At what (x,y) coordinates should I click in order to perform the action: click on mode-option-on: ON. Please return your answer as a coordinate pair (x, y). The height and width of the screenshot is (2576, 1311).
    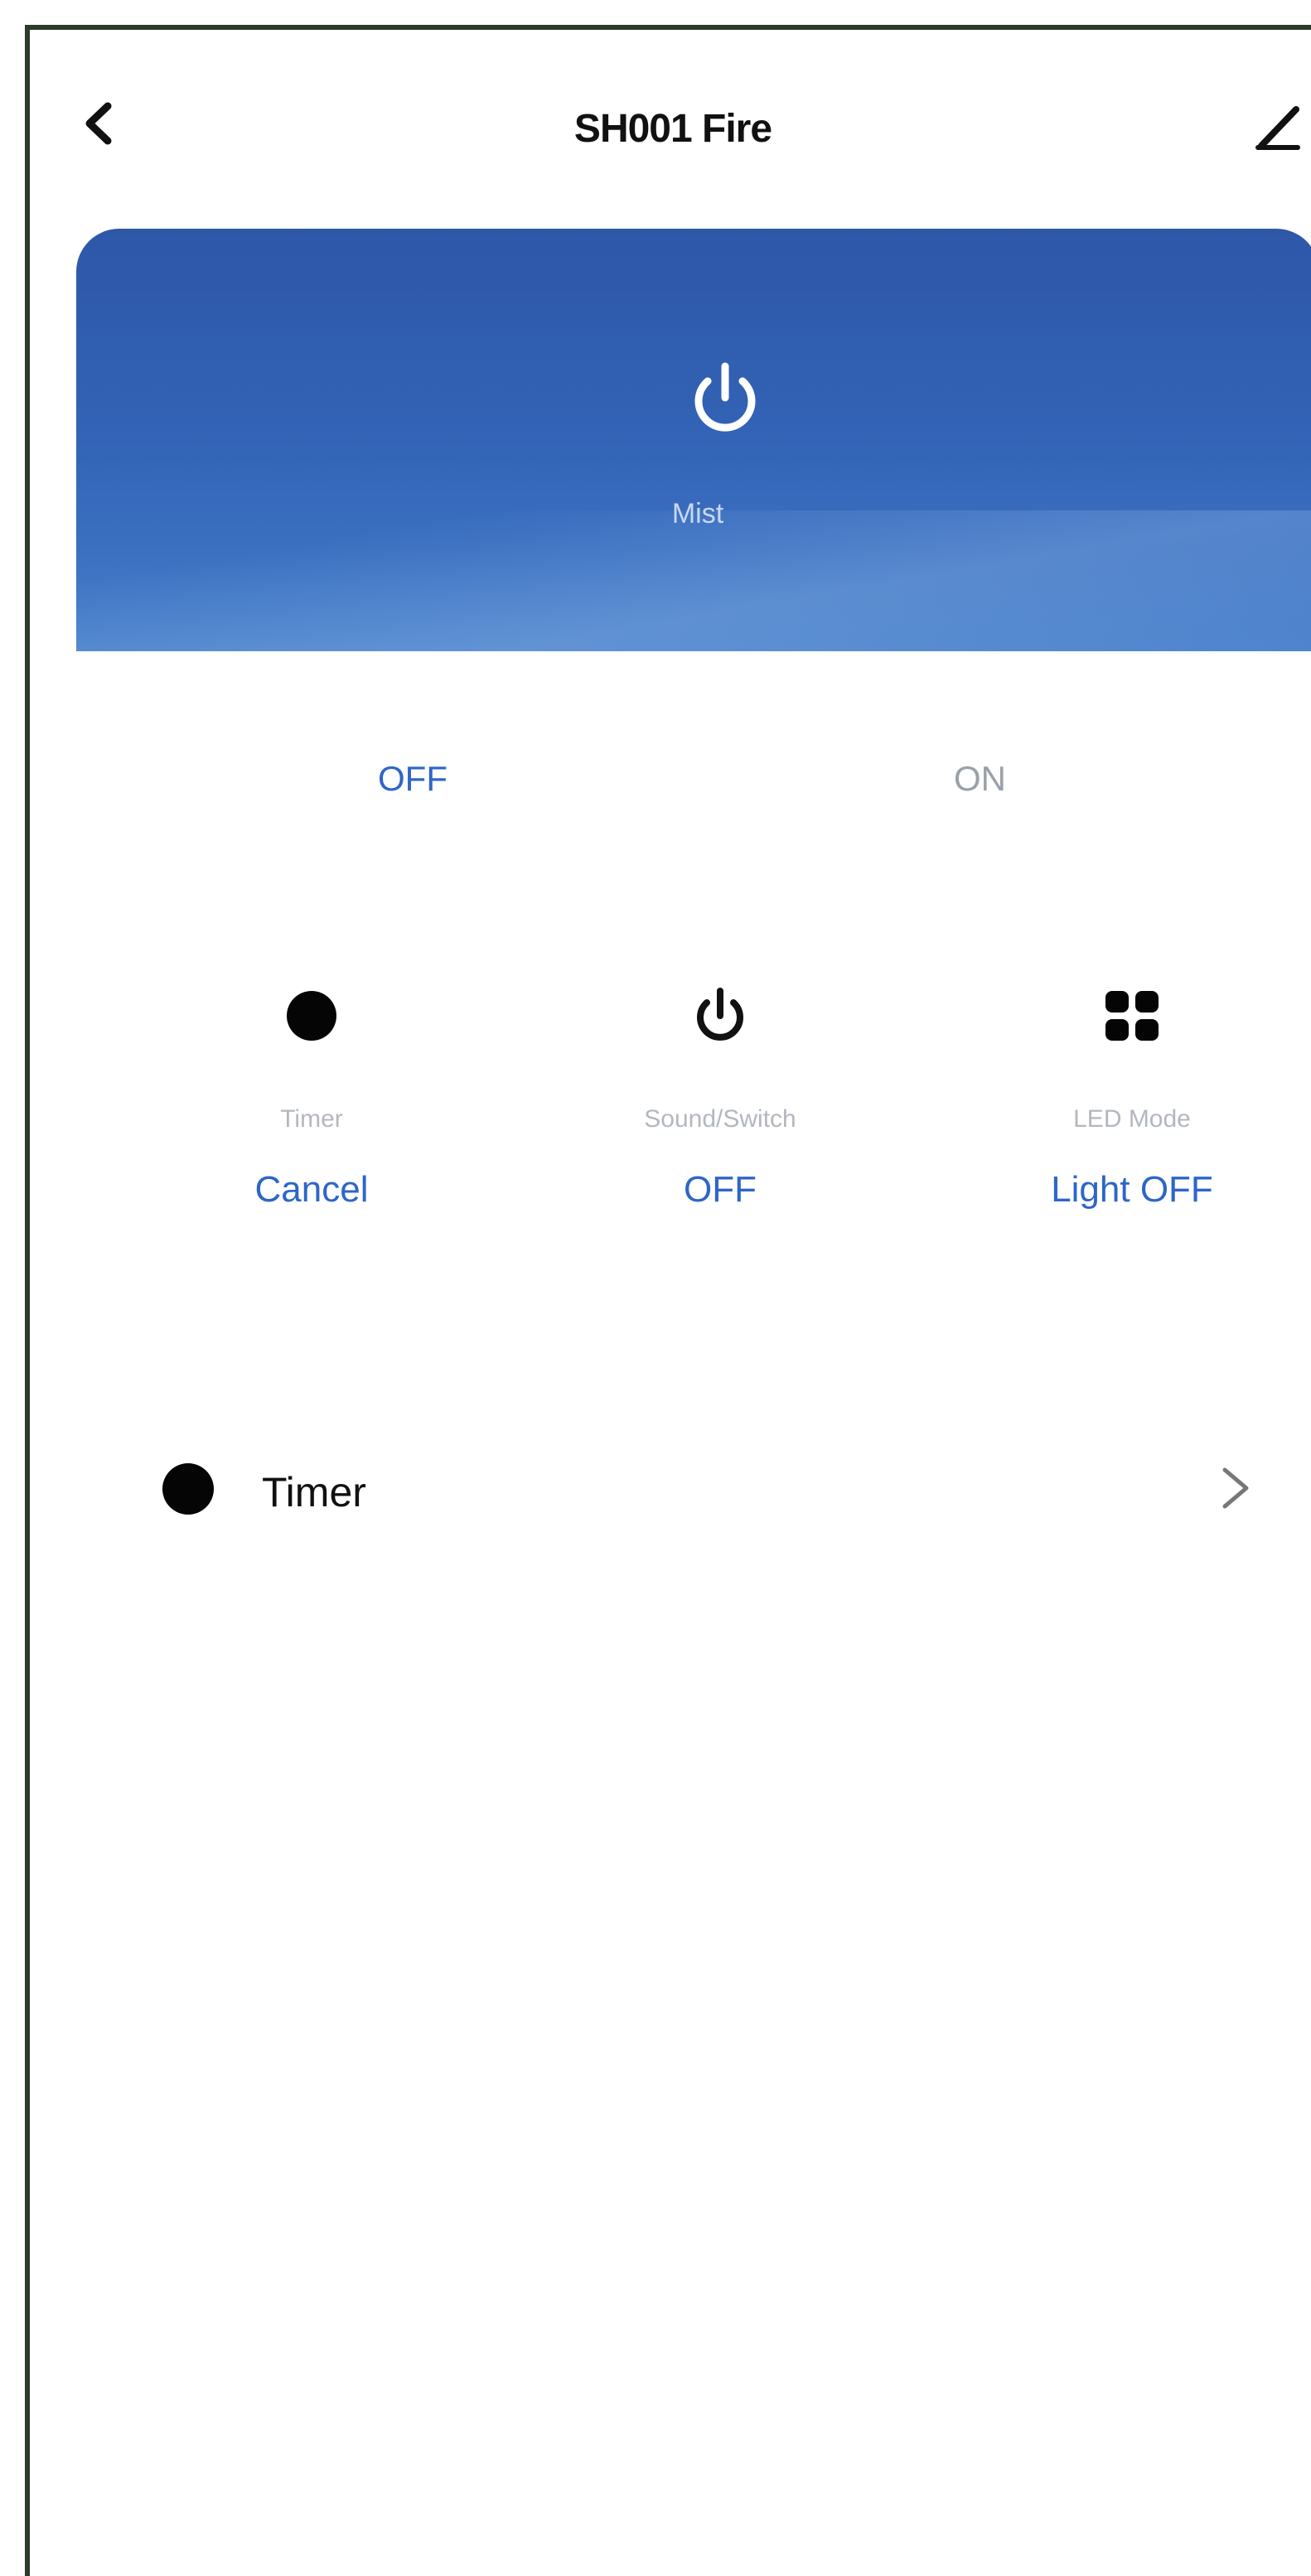
    Looking at the image, I should click on (980, 779).